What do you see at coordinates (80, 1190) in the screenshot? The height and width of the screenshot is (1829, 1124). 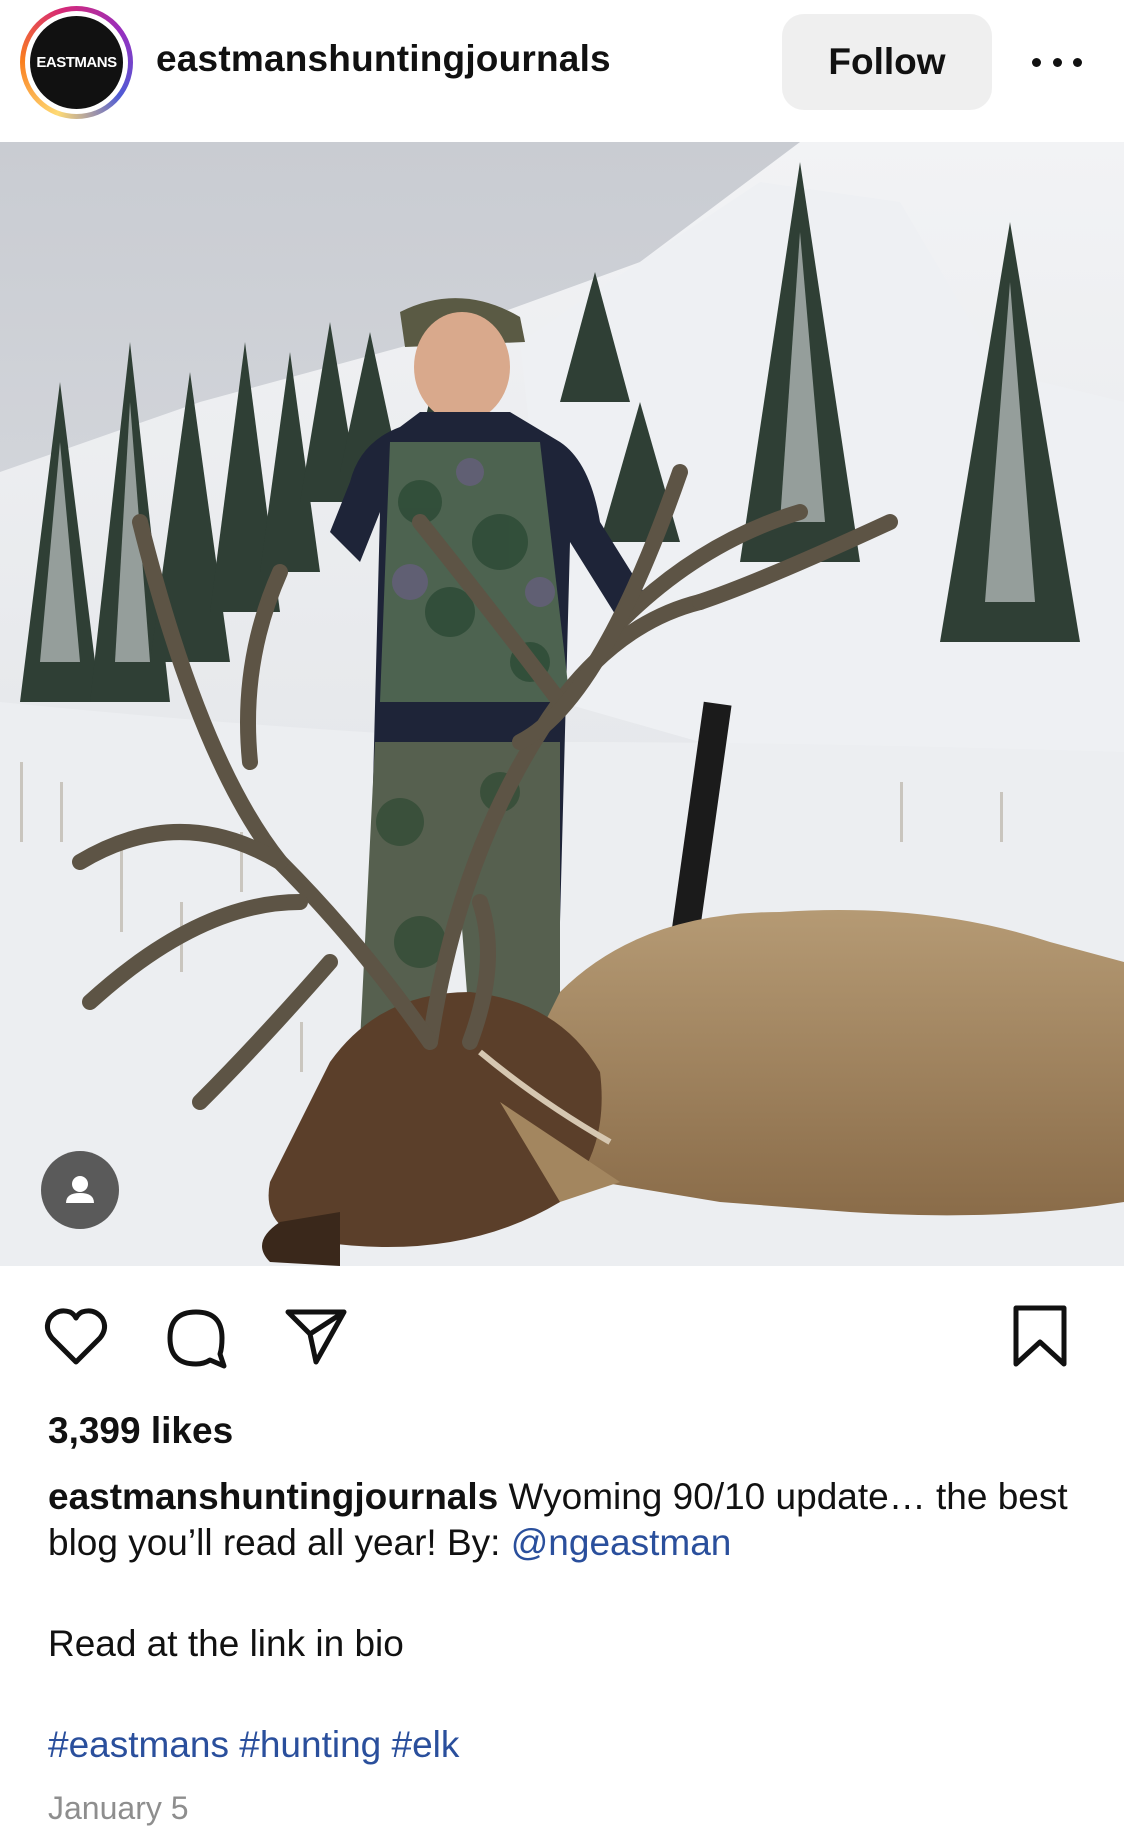 I see `user-tag-icon` at bounding box center [80, 1190].